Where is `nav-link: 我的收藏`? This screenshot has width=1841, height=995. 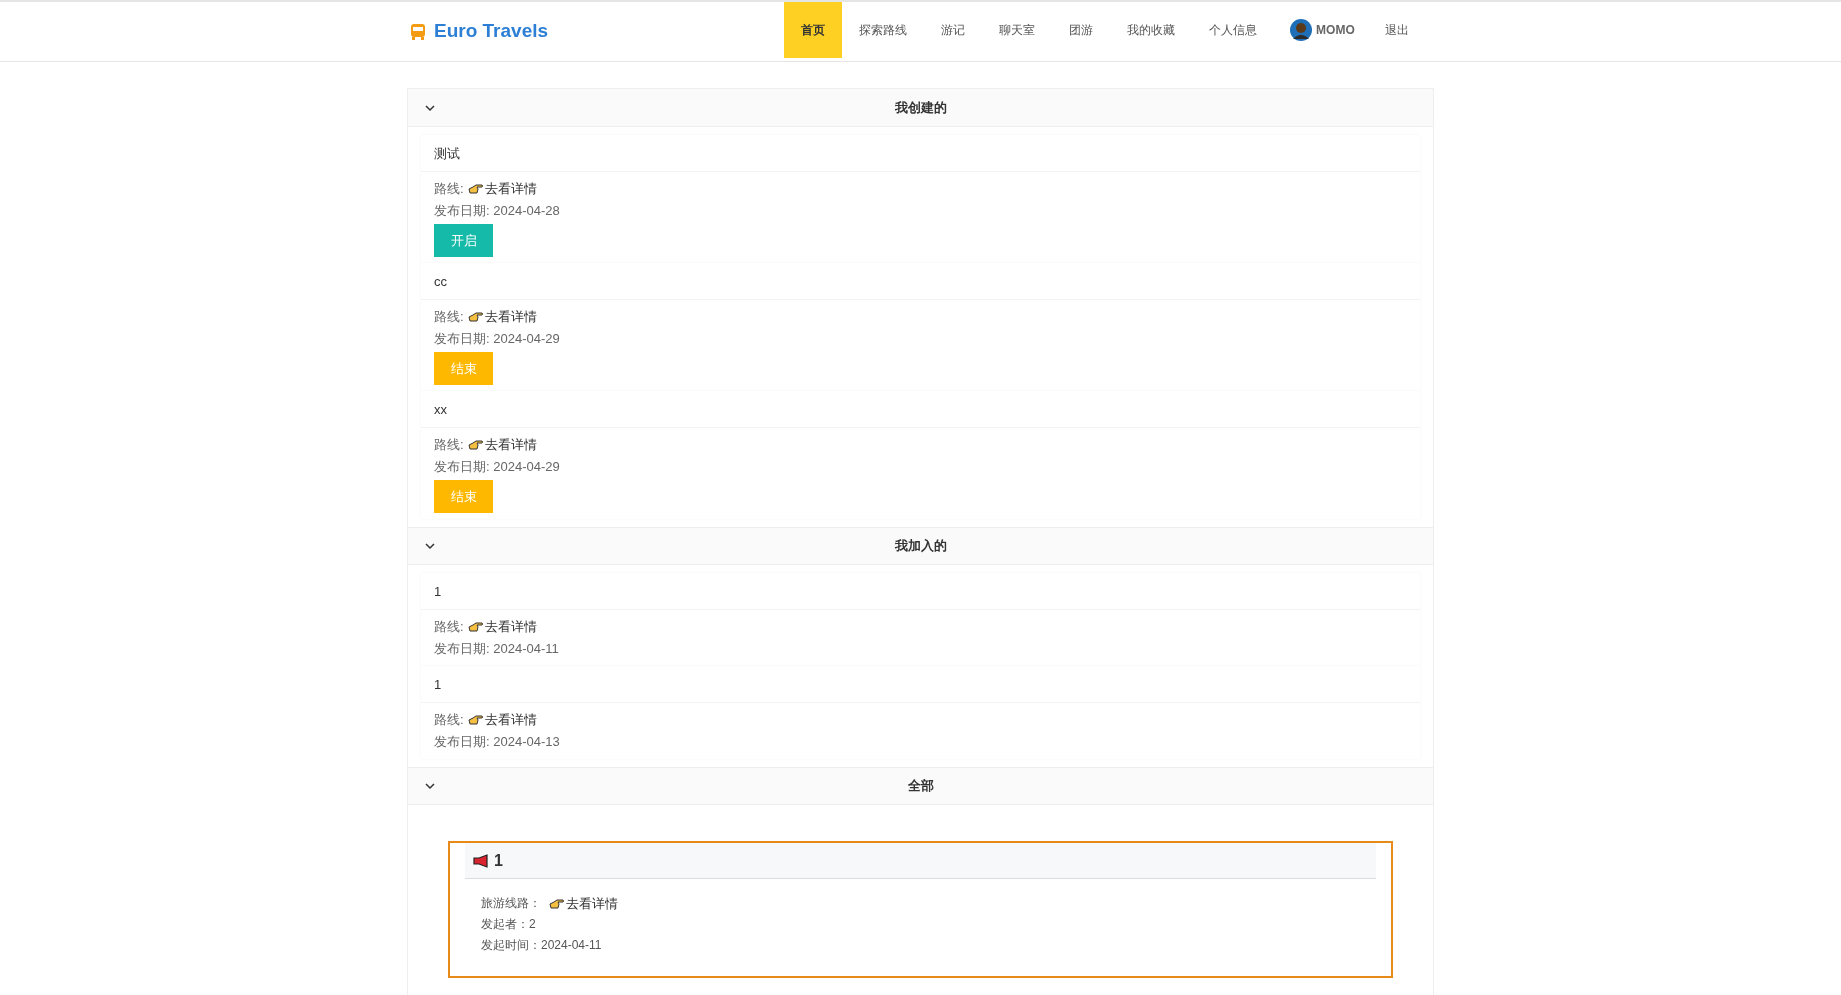
nav-link: 我的收藏 is located at coordinates (1151, 30).